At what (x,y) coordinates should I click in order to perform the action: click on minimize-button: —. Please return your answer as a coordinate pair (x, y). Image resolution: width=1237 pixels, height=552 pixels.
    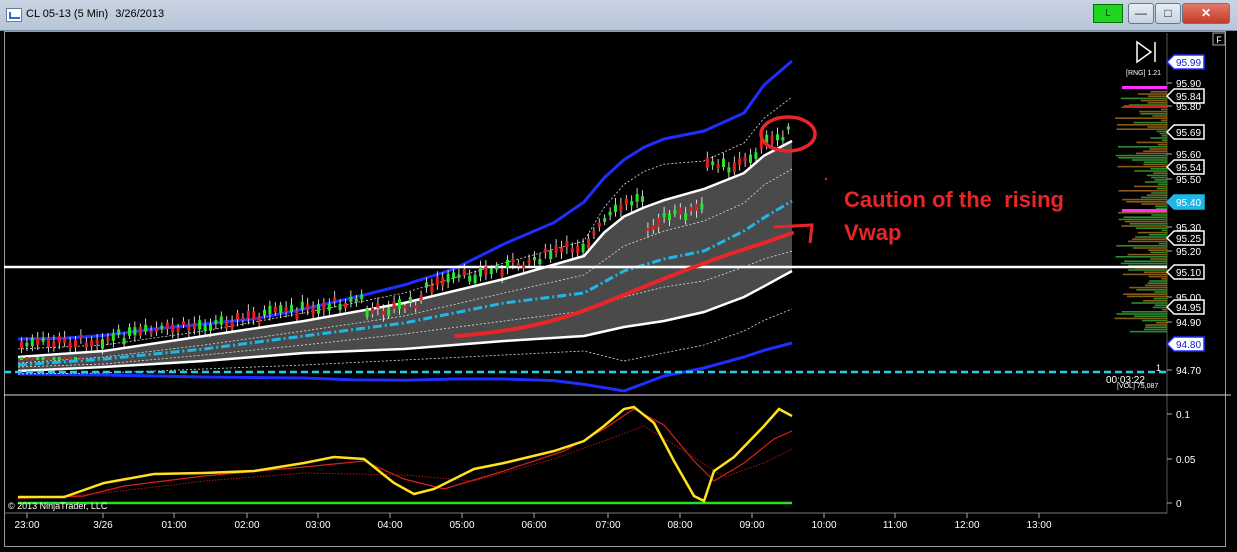
    Looking at the image, I should click on (1141, 13).